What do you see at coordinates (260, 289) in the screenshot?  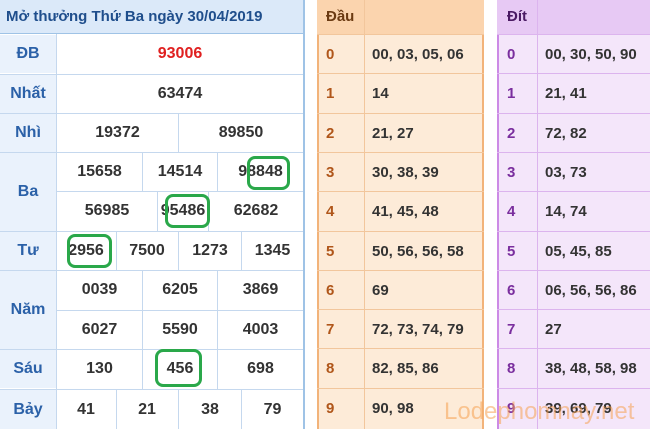 I see `prize-nam-number-3: 3869` at bounding box center [260, 289].